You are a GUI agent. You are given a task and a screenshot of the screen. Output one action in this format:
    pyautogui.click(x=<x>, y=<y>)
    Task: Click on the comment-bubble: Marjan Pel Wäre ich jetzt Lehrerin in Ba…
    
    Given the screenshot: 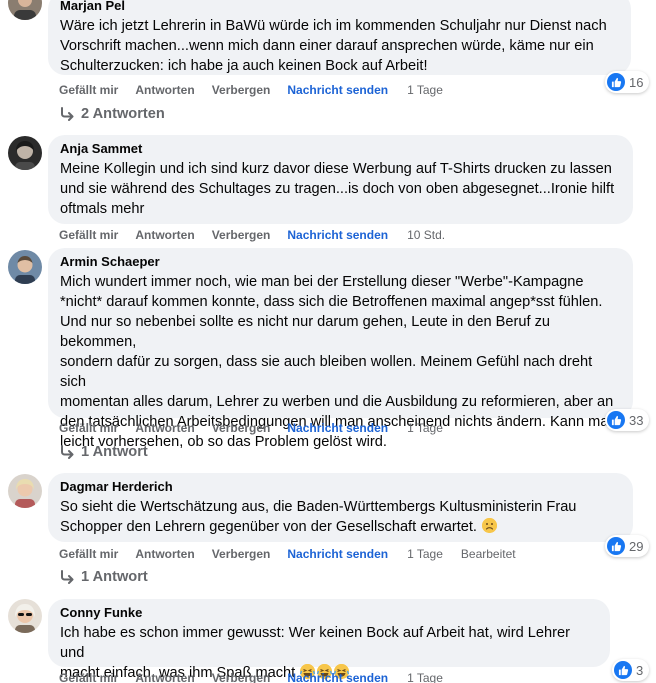 What is the action you would take?
    pyautogui.click(x=339, y=37)
    